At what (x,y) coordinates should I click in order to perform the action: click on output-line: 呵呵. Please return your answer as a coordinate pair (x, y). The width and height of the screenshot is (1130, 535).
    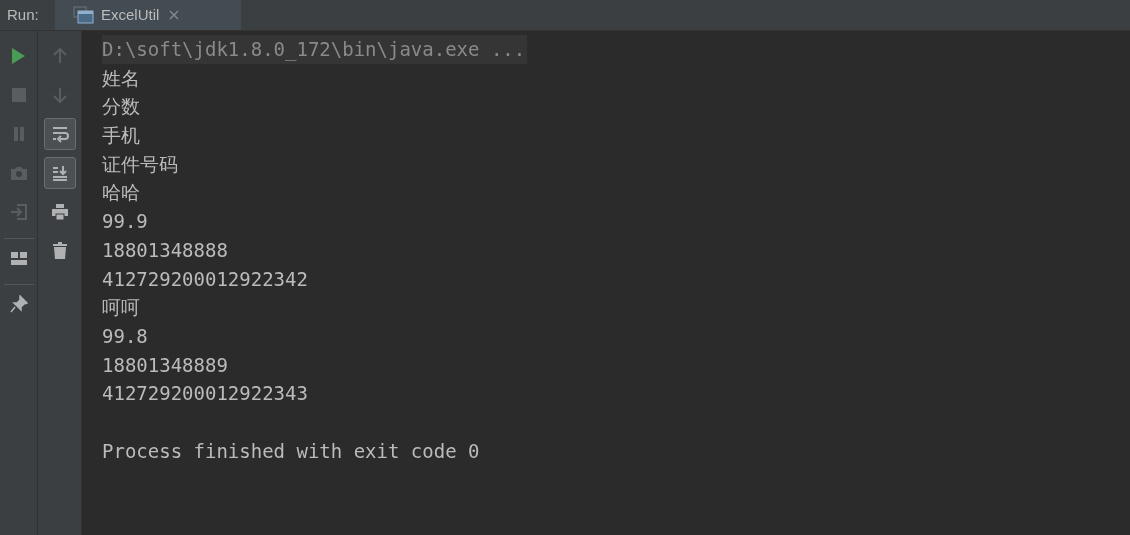
    Looking at the image, I should click on (121, 308).